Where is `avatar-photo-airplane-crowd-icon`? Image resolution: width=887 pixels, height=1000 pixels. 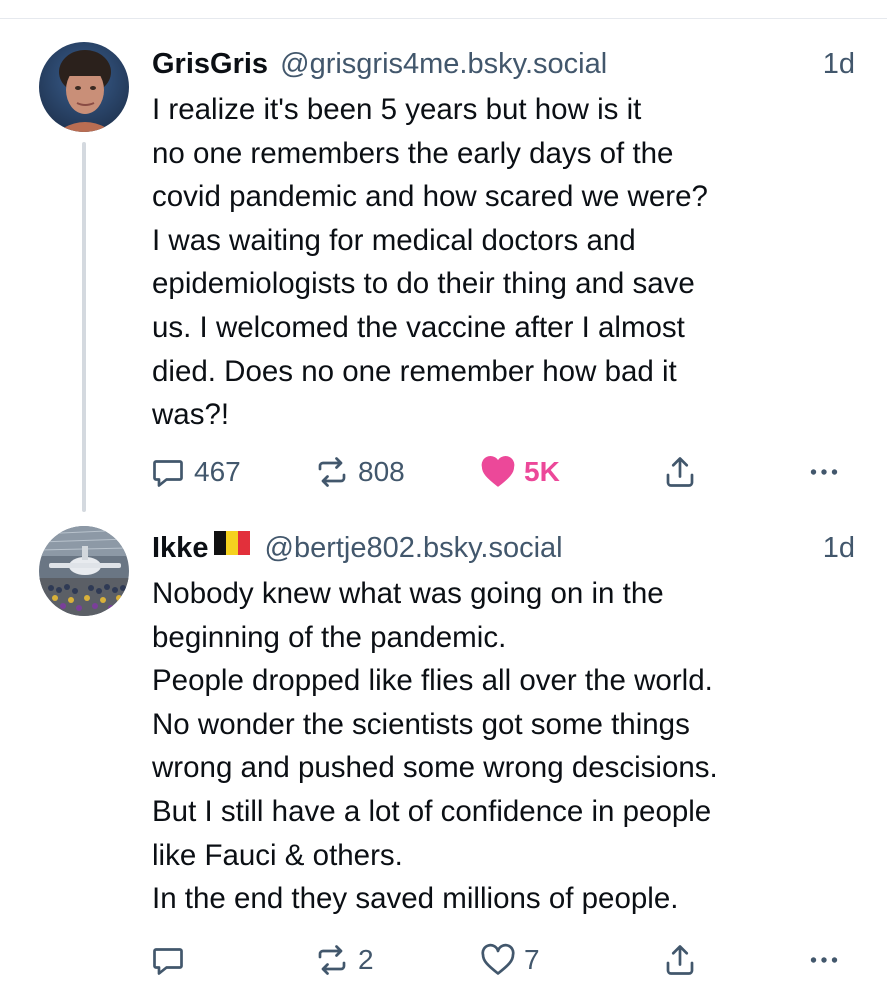 avatar-photo-airplane-crowd-icon is located at coordinates (84, 571).